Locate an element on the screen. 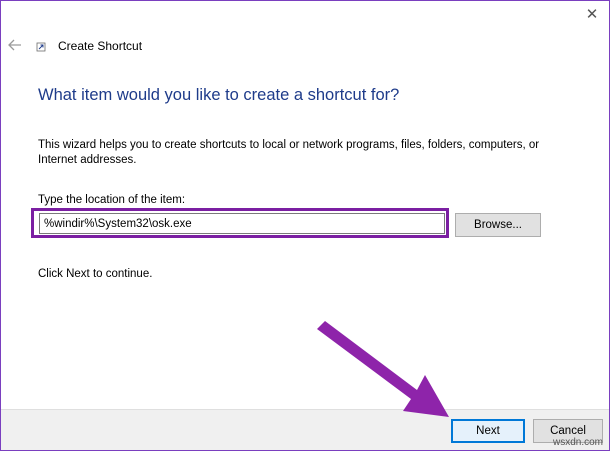 This screenshot has width=610, height=451. shortcut-icon is located at coordinates (41, 47).